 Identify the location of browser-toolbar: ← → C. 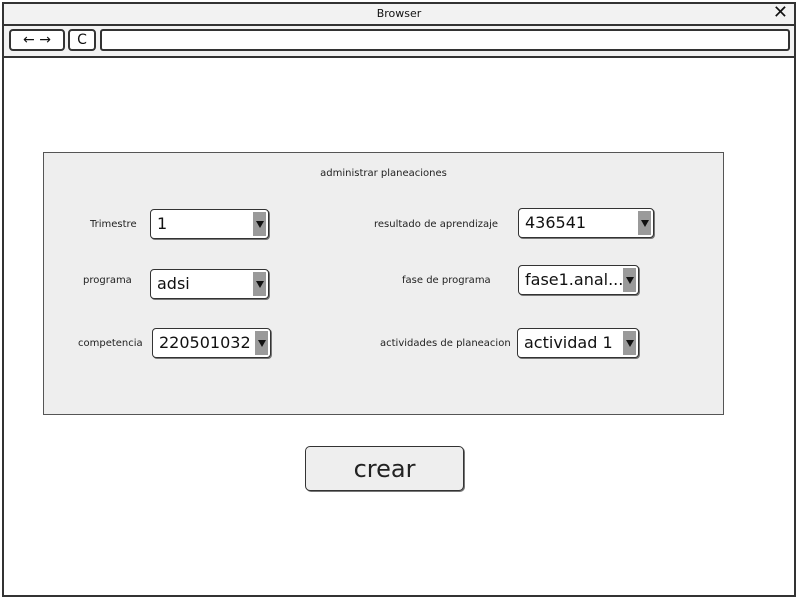
(399, 42).